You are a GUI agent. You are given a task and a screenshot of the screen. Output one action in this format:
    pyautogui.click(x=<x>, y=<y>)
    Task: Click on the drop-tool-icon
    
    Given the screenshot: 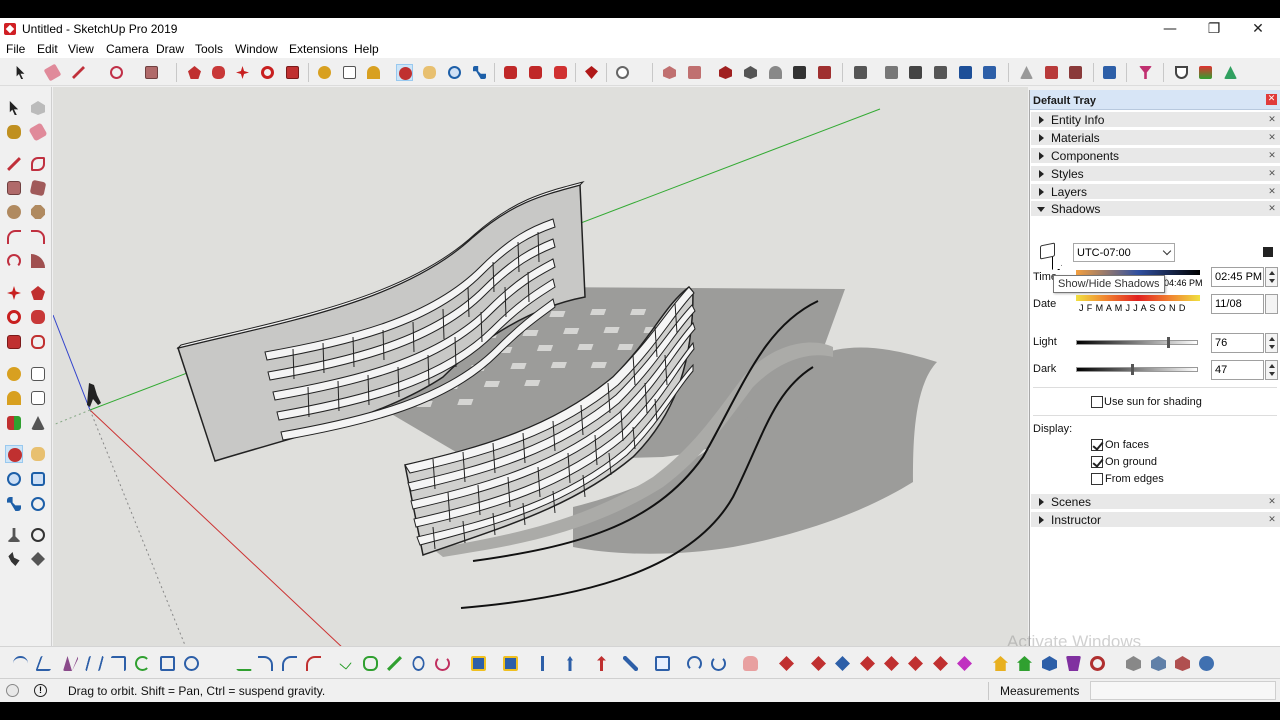 What is the action you would take?
    pyautogui.click(x=786, y=663)
    